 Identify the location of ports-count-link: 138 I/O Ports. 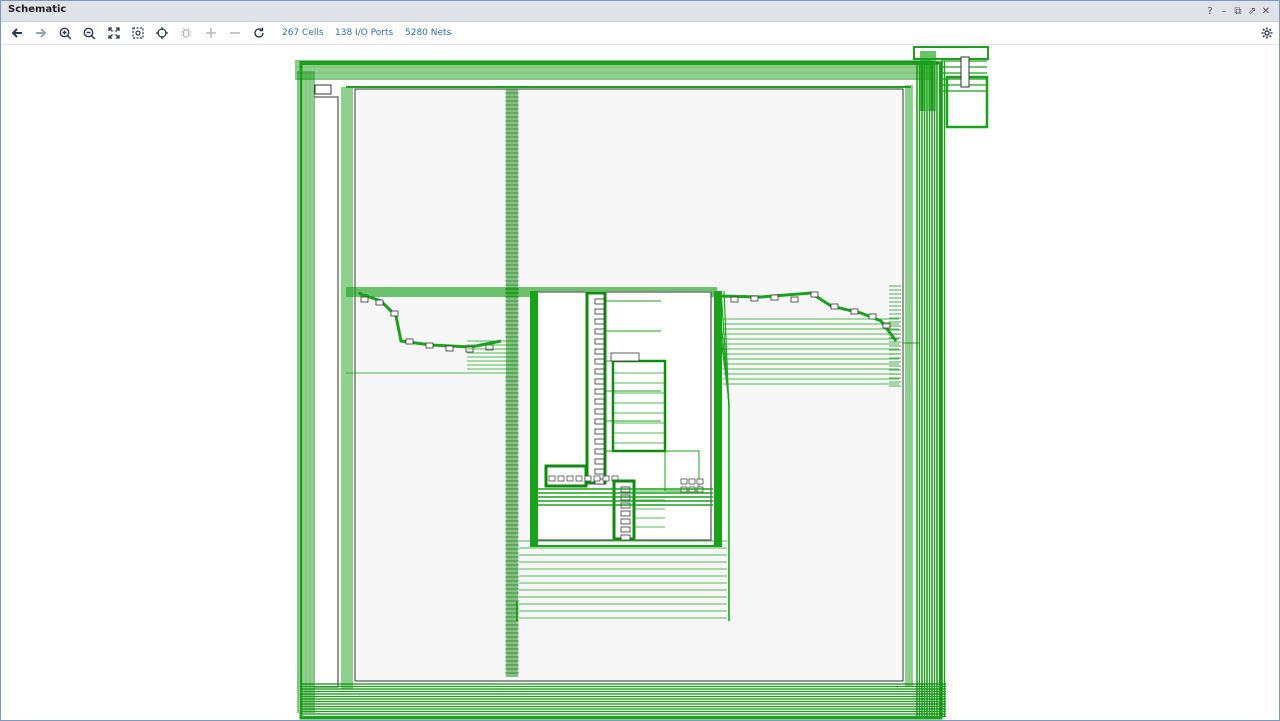
(364, 33).